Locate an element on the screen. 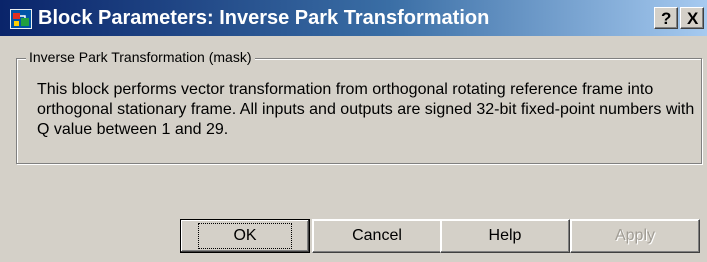  help-title-button: ? is located at coordinates (666, 18).